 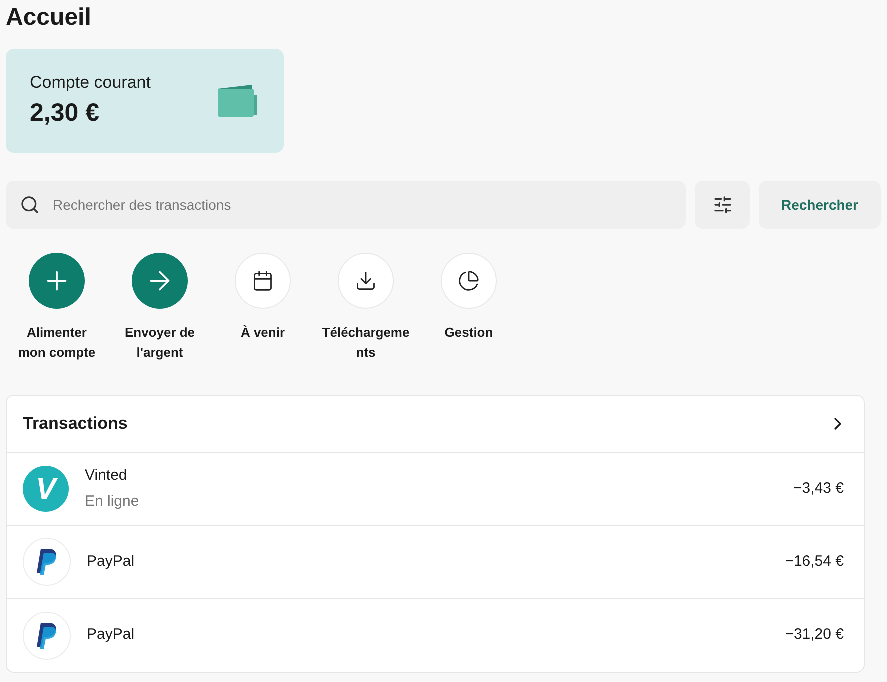 What do you see at coordinates (263, 281) in the screenshot?
I see `calendar-icon` at bounding box center [263, 281].